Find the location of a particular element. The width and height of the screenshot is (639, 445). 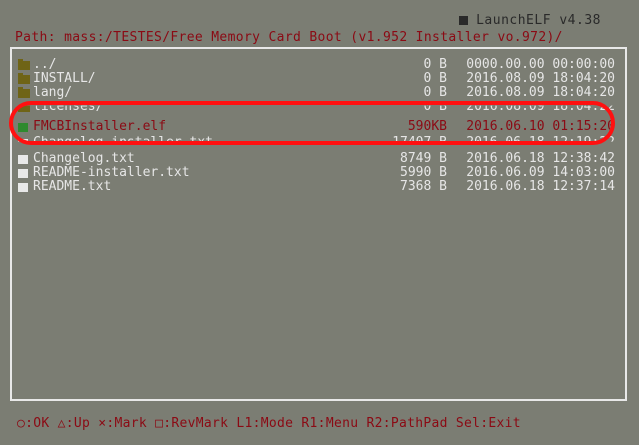

file-name: ../ is located at coordinates (45, 64).